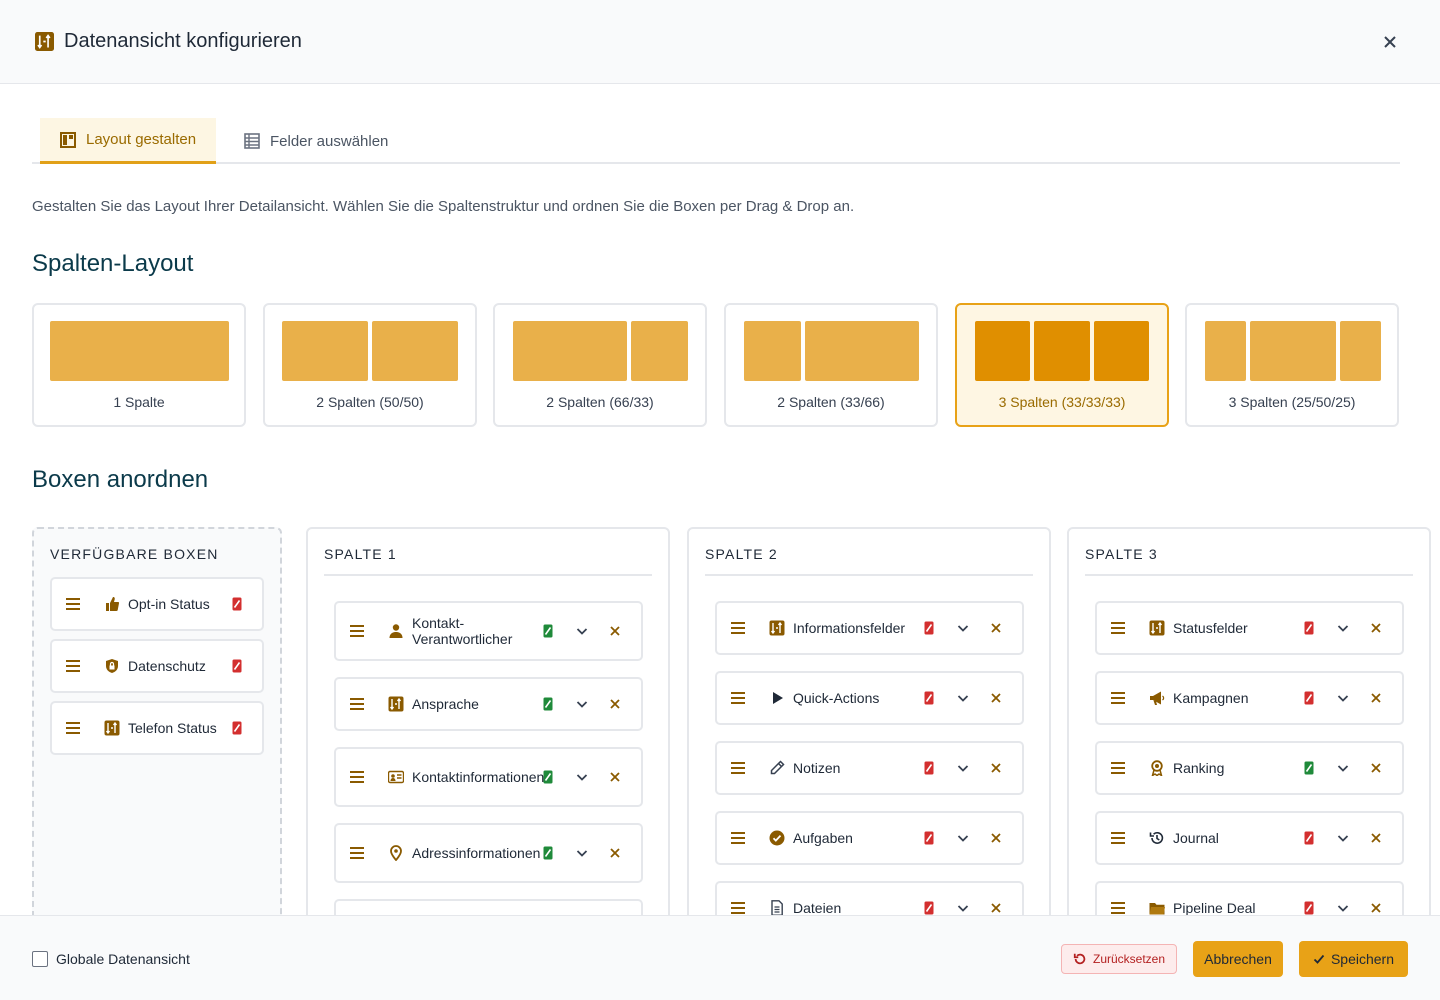  What do you see at coordinates (128, 141) in the screenshot?
I see `tab-layout: Layout gestalten` at bounding box center [128, 141].